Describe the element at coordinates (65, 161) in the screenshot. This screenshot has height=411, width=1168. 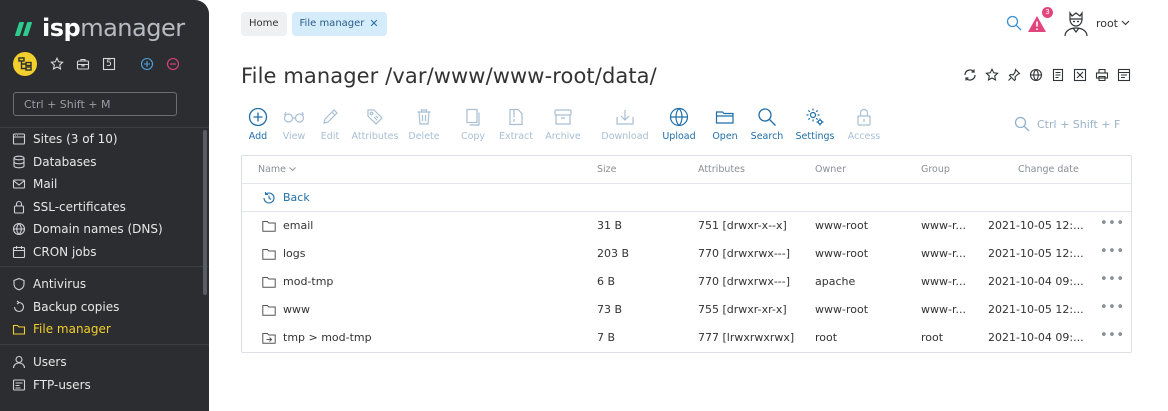
I see `sidebar-item-label: Databases` at that location.